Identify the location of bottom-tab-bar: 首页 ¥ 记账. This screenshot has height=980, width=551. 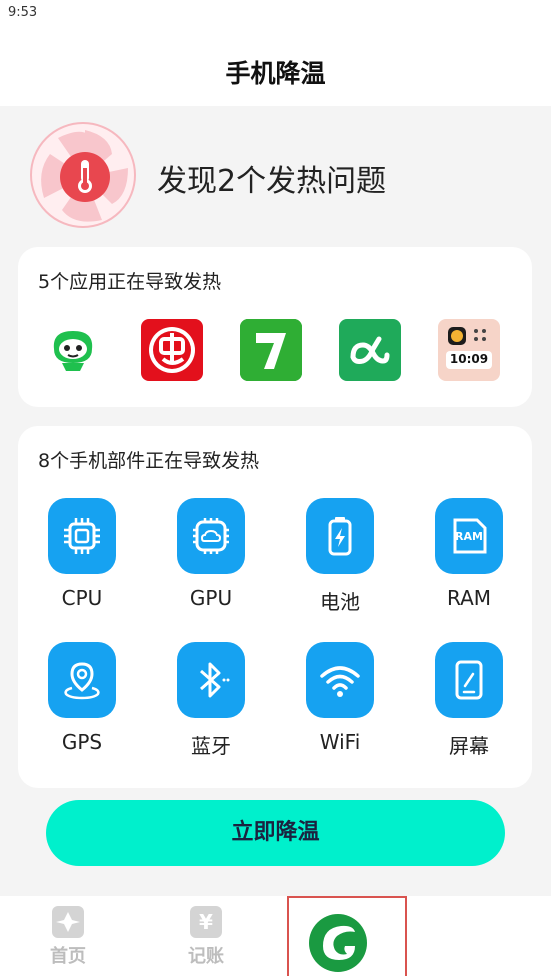
(275, 938).